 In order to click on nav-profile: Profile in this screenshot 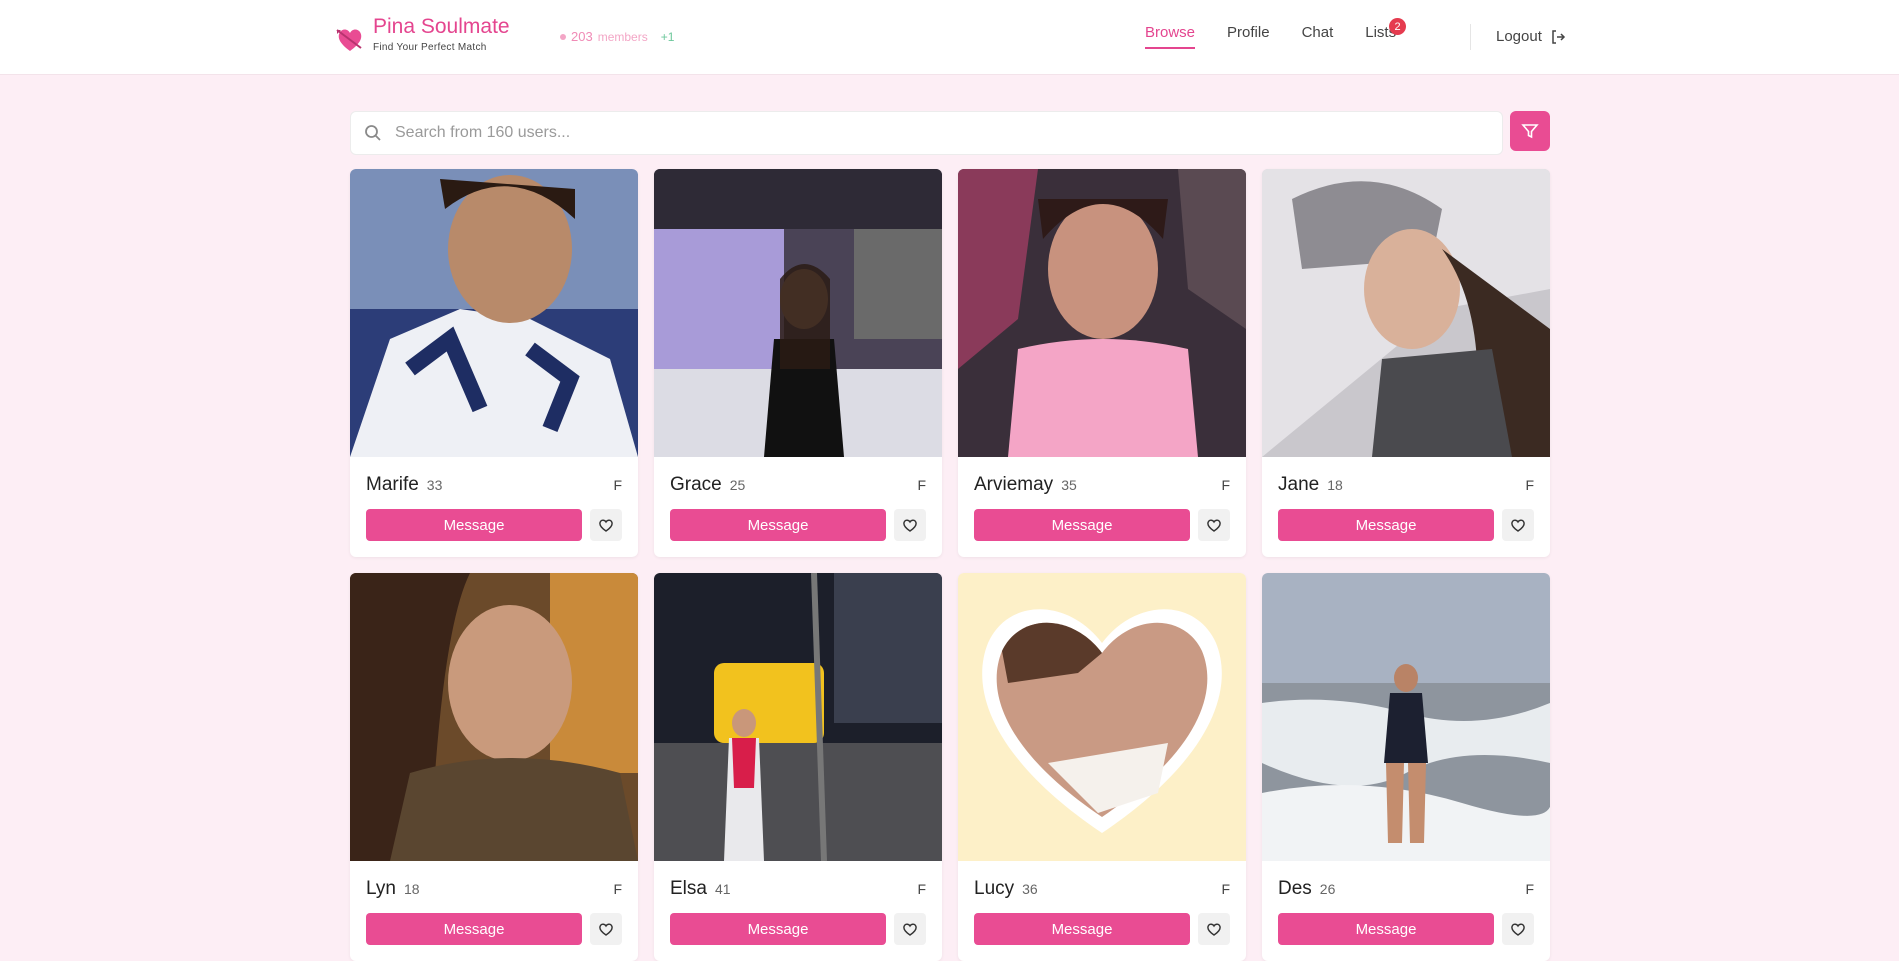, I will do `click(1248, 36)`.